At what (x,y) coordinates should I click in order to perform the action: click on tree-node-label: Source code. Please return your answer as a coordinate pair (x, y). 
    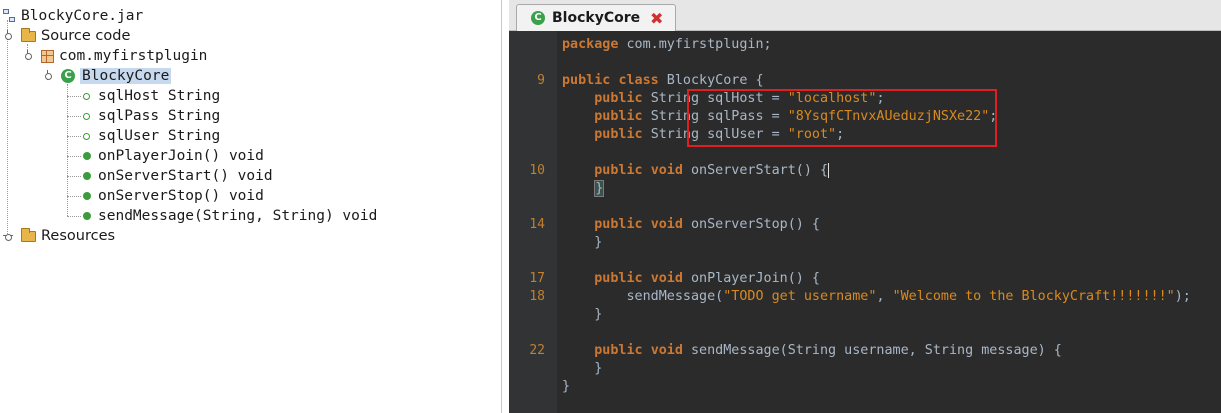
    Looking at the image, I should click on (86, 36).